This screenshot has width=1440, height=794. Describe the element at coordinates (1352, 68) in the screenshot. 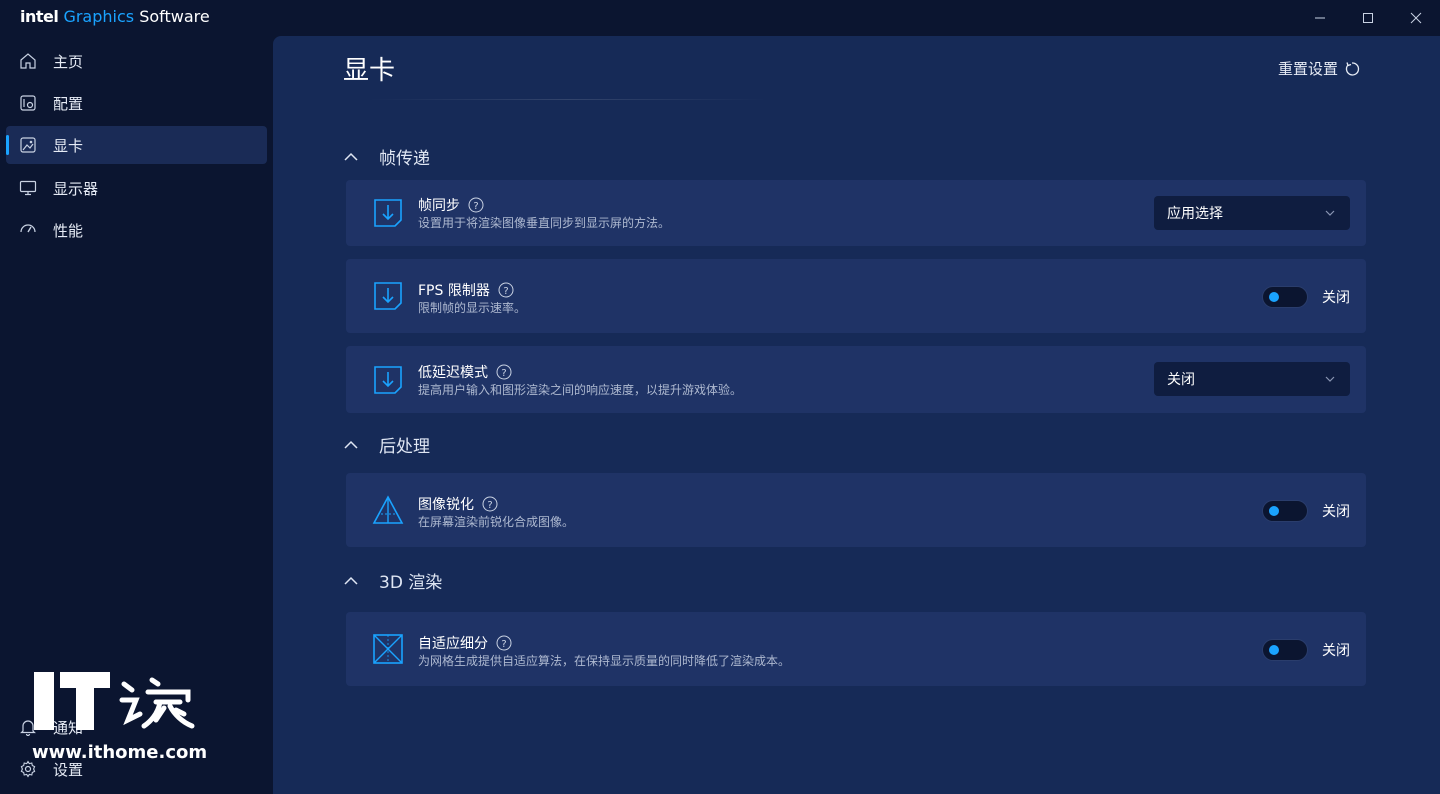

I see `reset-icon` at that location.